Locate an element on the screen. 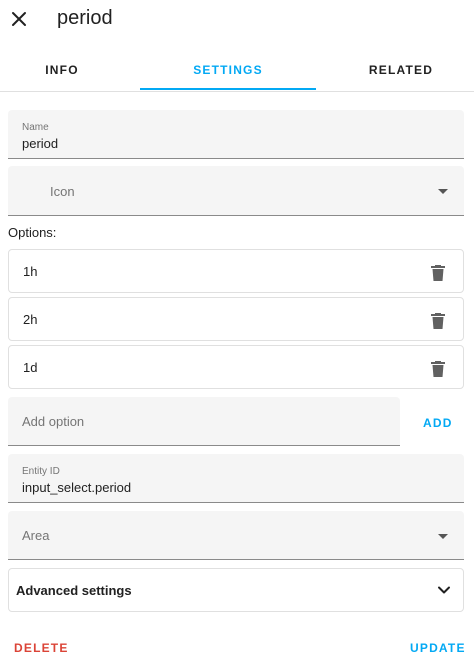 The height and width of the screenshot is (668, 474). icon-picker: Icon is located at coordinates (236, 191).